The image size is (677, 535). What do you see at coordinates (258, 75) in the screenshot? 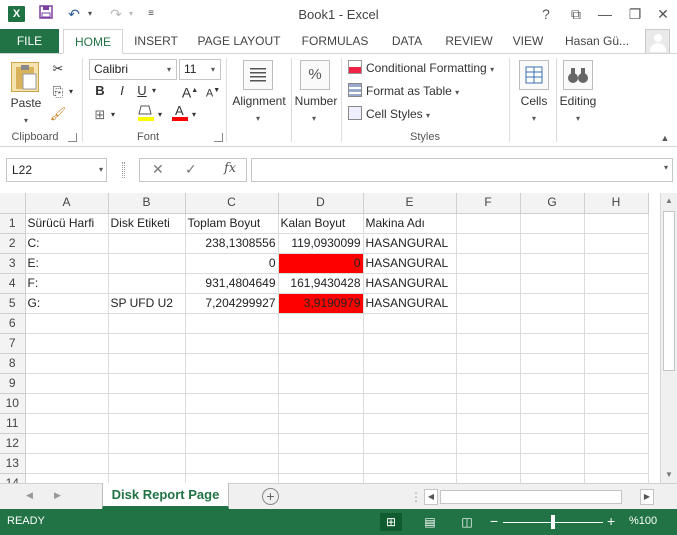
I see `alignment-icon` at bounding box center [258, 75].